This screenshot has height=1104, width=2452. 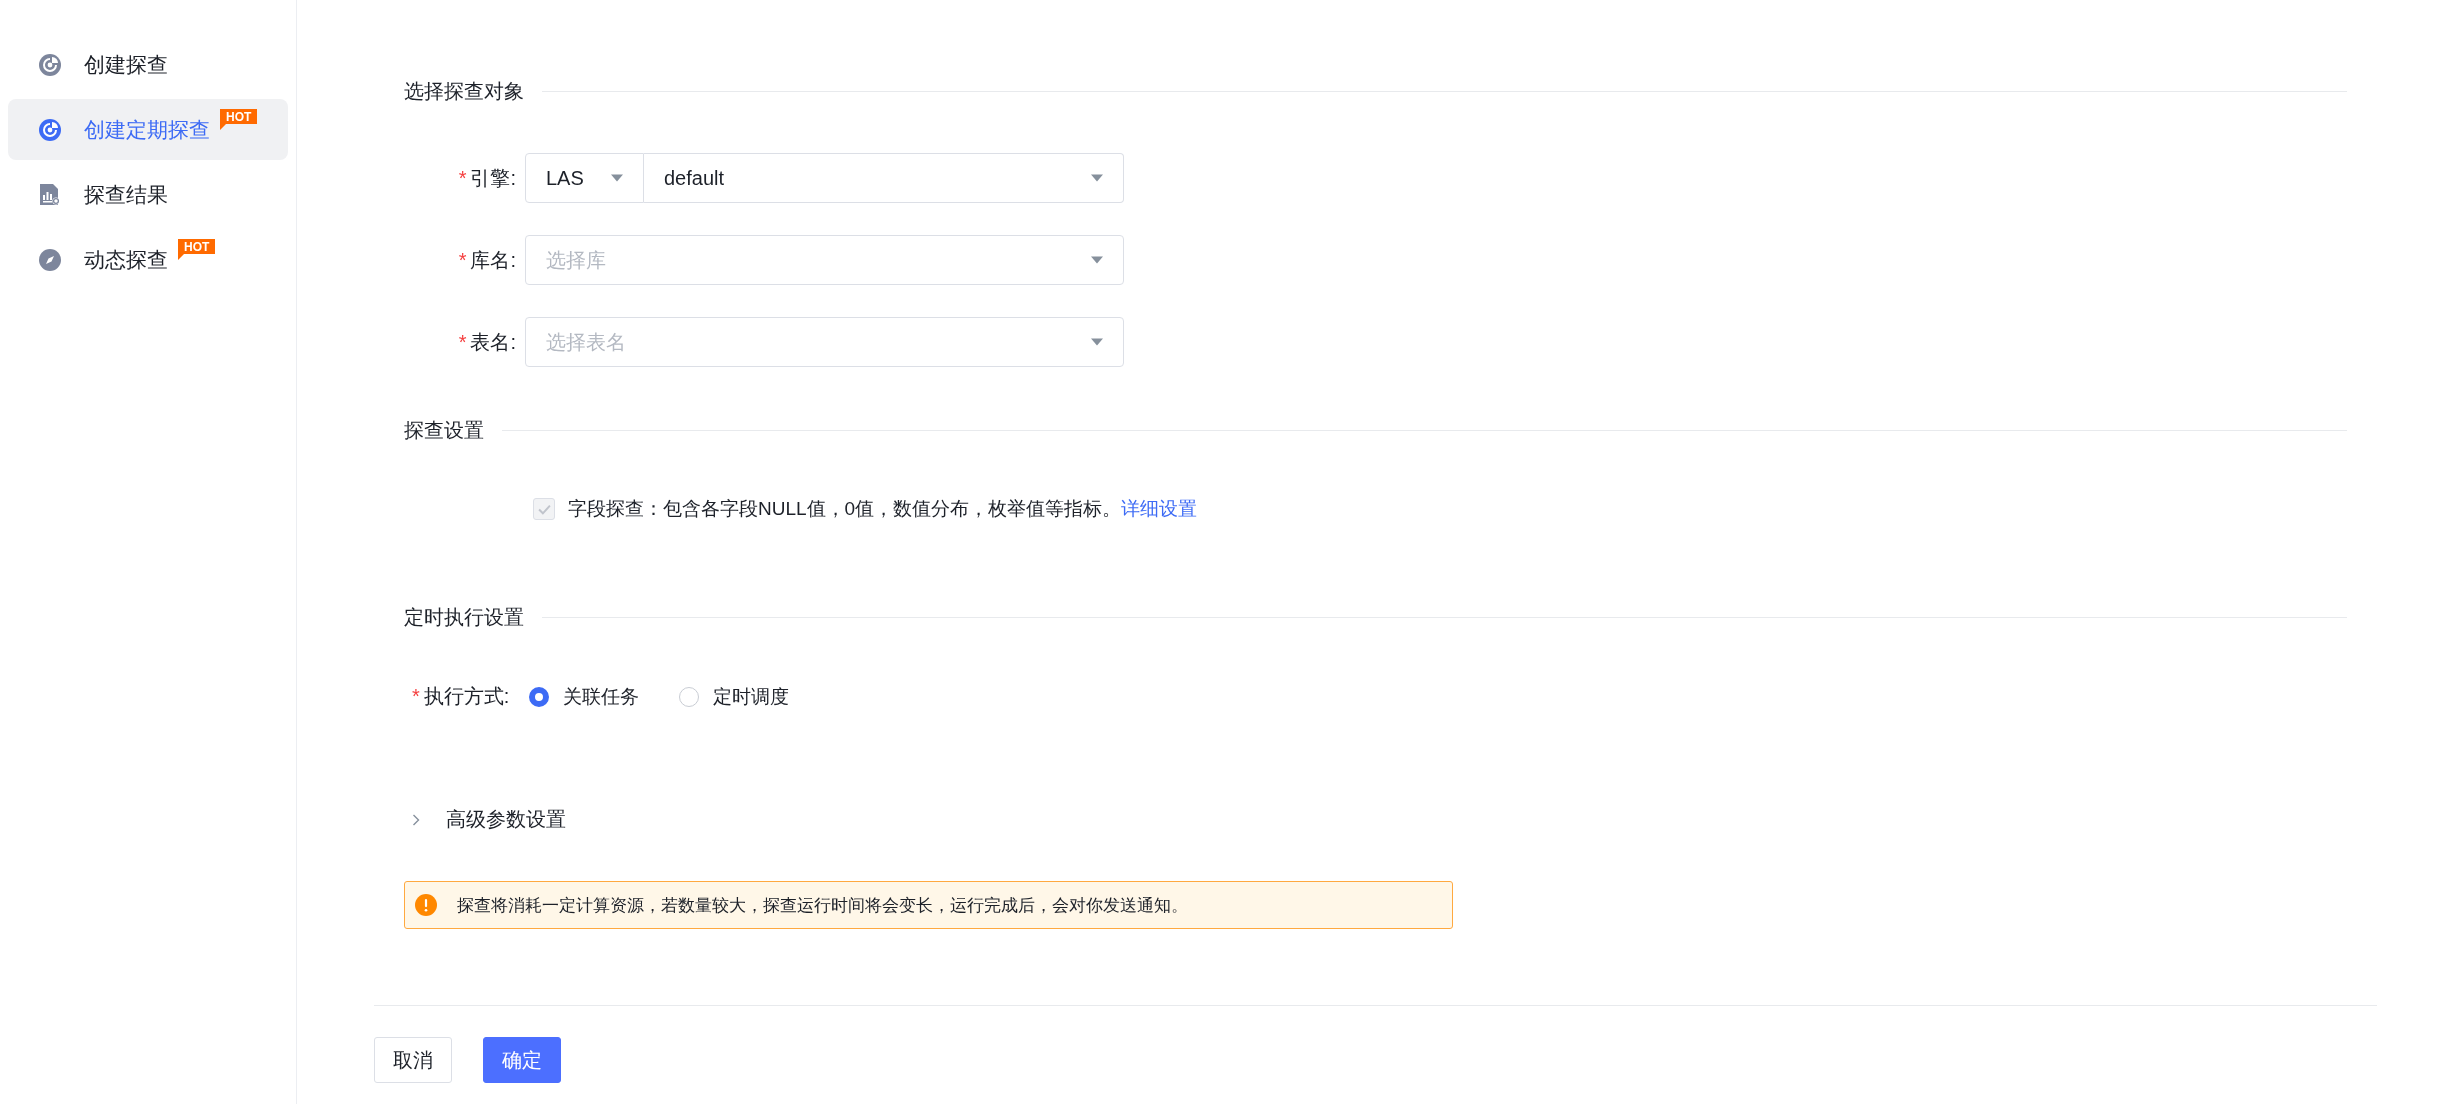 I want to click on section-title: 定时执行设置, so click(x=464, y=617).